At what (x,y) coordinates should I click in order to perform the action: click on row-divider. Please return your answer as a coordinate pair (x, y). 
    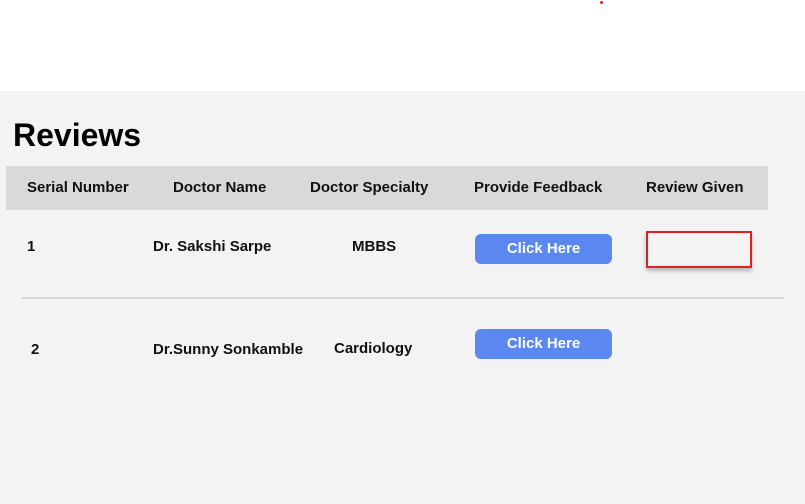
    Looking at the image, I should click on (403, 298).